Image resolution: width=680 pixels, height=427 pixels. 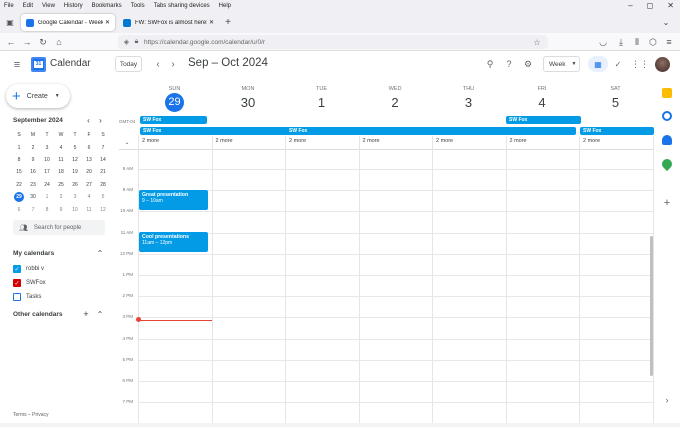 I want to click on day-number: 5, so click(x=615, y=102).